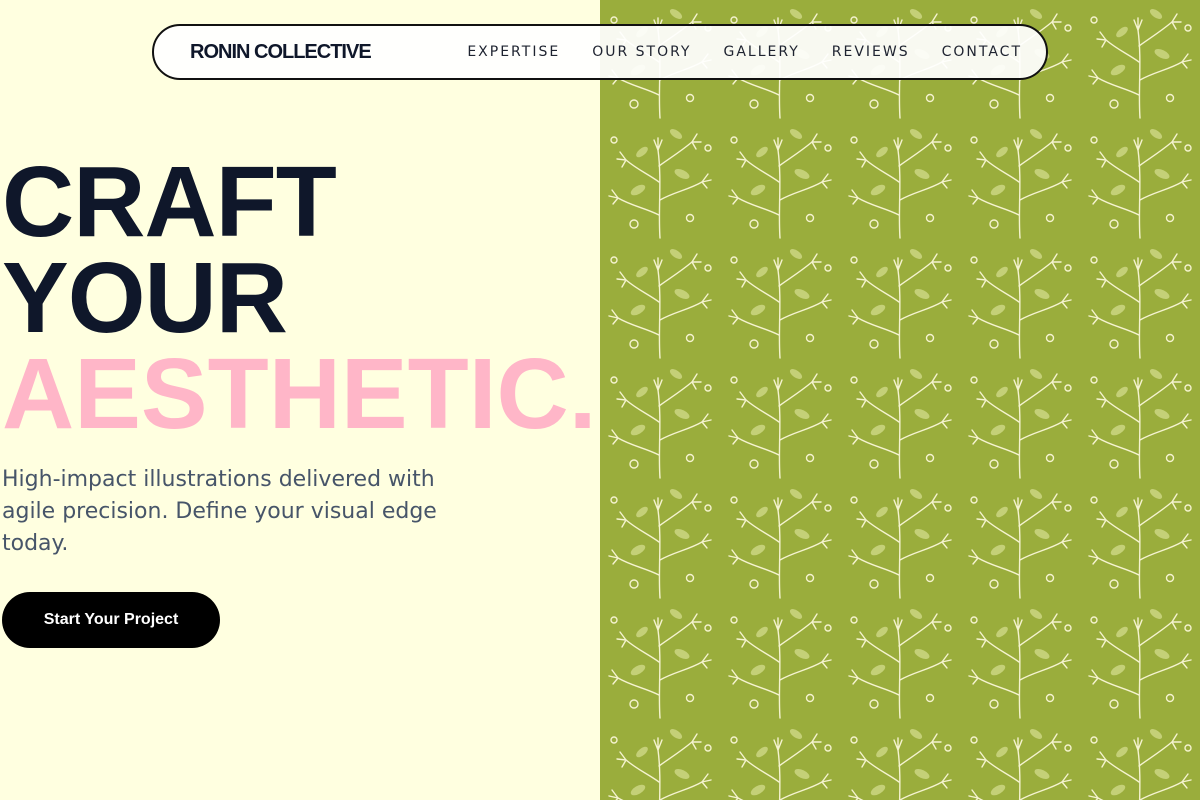 Image resolution: width=1200 pixels, height=800 pixels. Describe the element at coordinates (145, 298) in the screenshot. I see `hero-headline-line-2: YOUR` at that location.